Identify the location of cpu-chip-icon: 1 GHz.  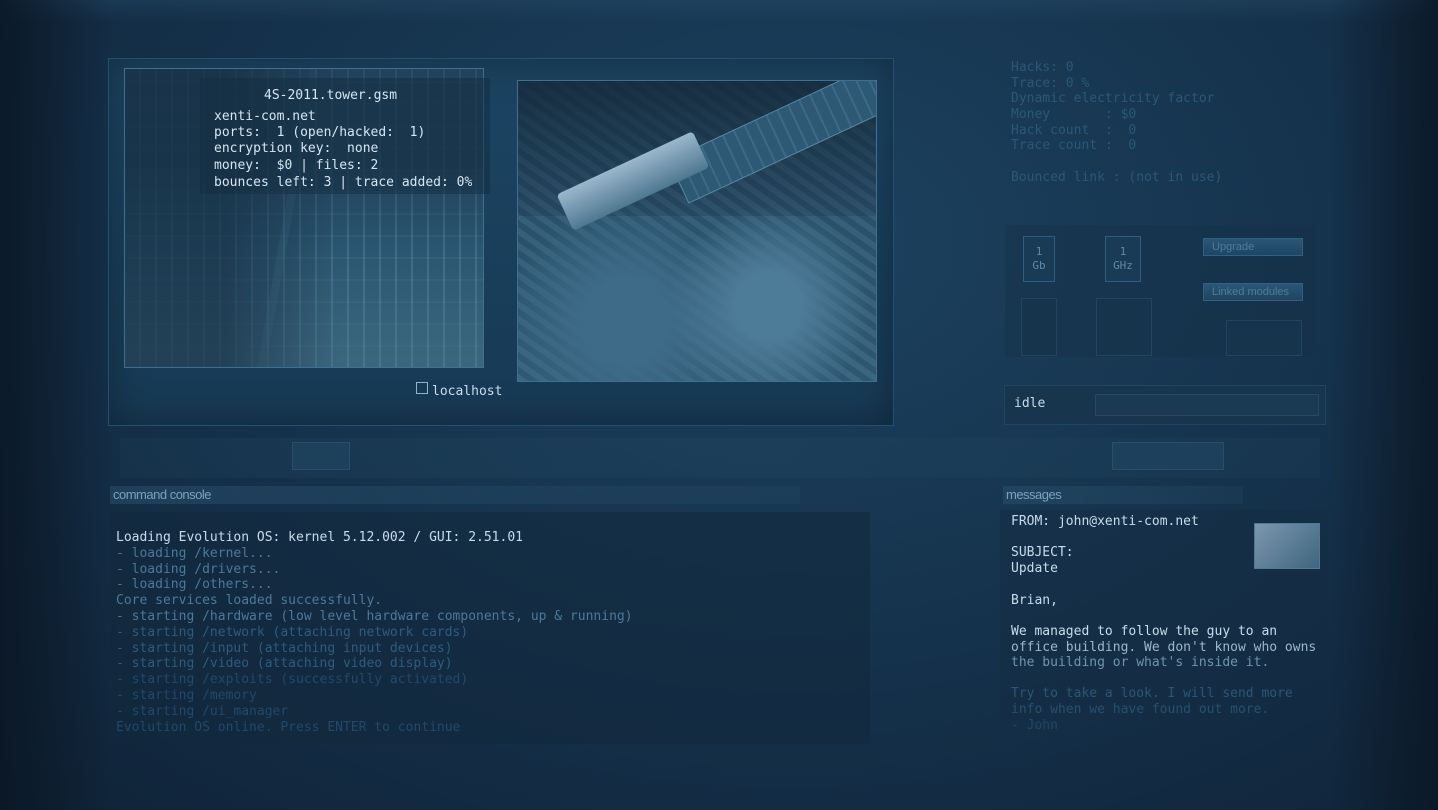
(1123, 259).